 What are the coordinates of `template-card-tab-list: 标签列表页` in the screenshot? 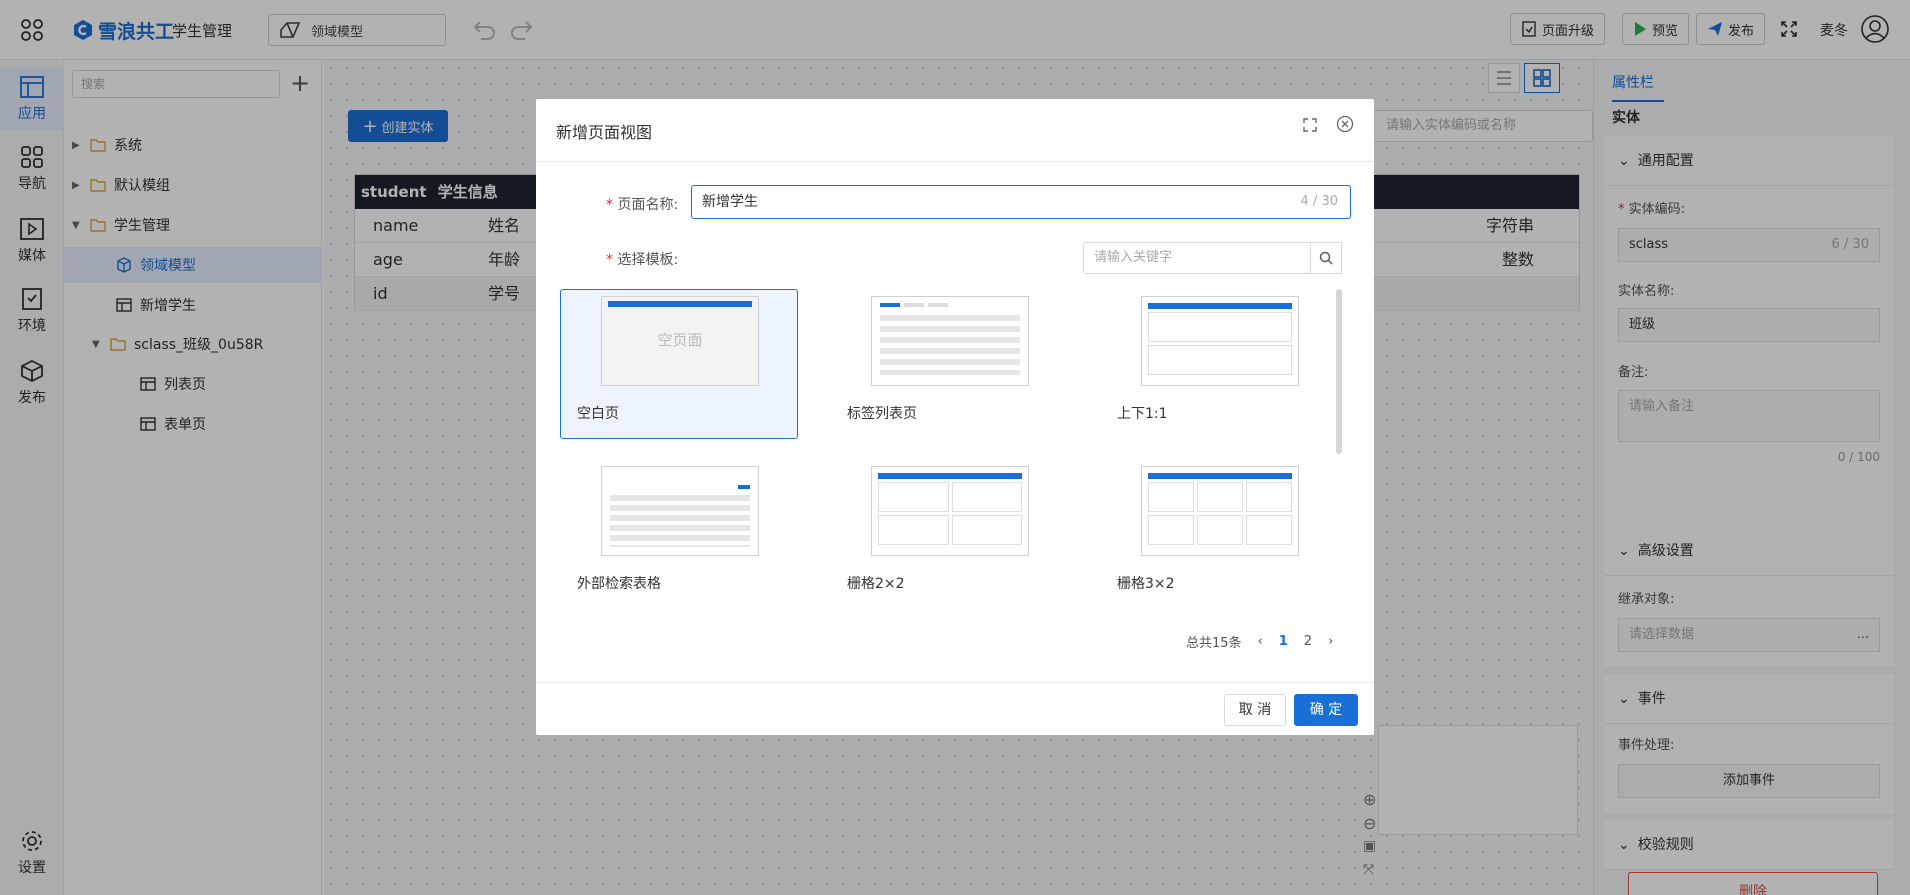 It's located at (949, 364).